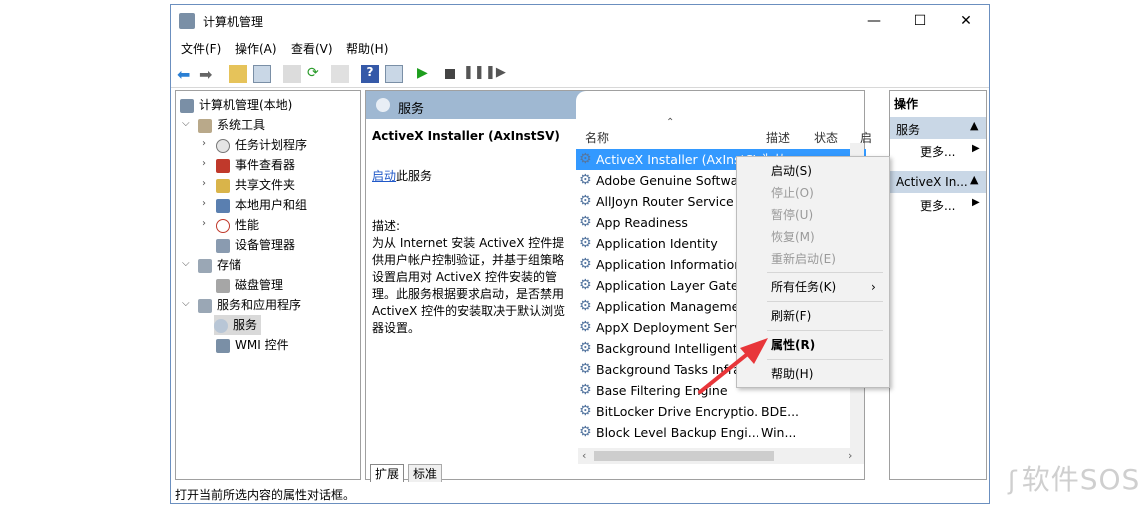 Image resolution: width=1145 pixels, height=509 pixels. I want to click on tree-device-manager: 设备管理器, so click(255, 245).